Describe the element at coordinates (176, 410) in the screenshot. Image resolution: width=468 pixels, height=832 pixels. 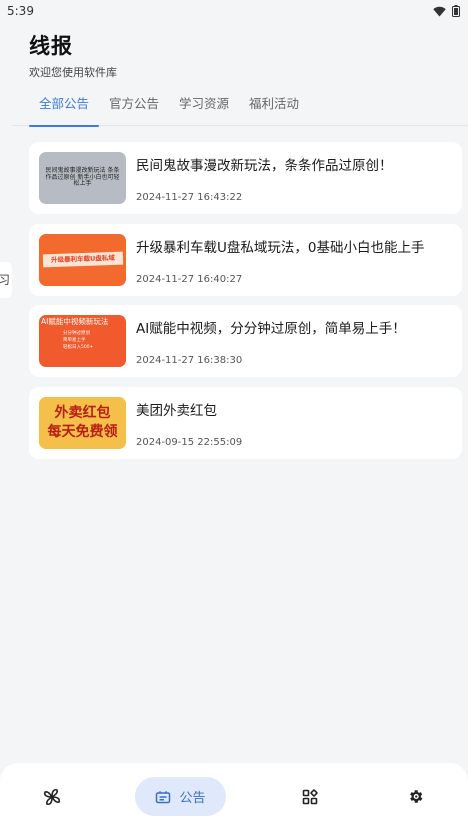
I see `item-title: 美团外卖红包` at that location.